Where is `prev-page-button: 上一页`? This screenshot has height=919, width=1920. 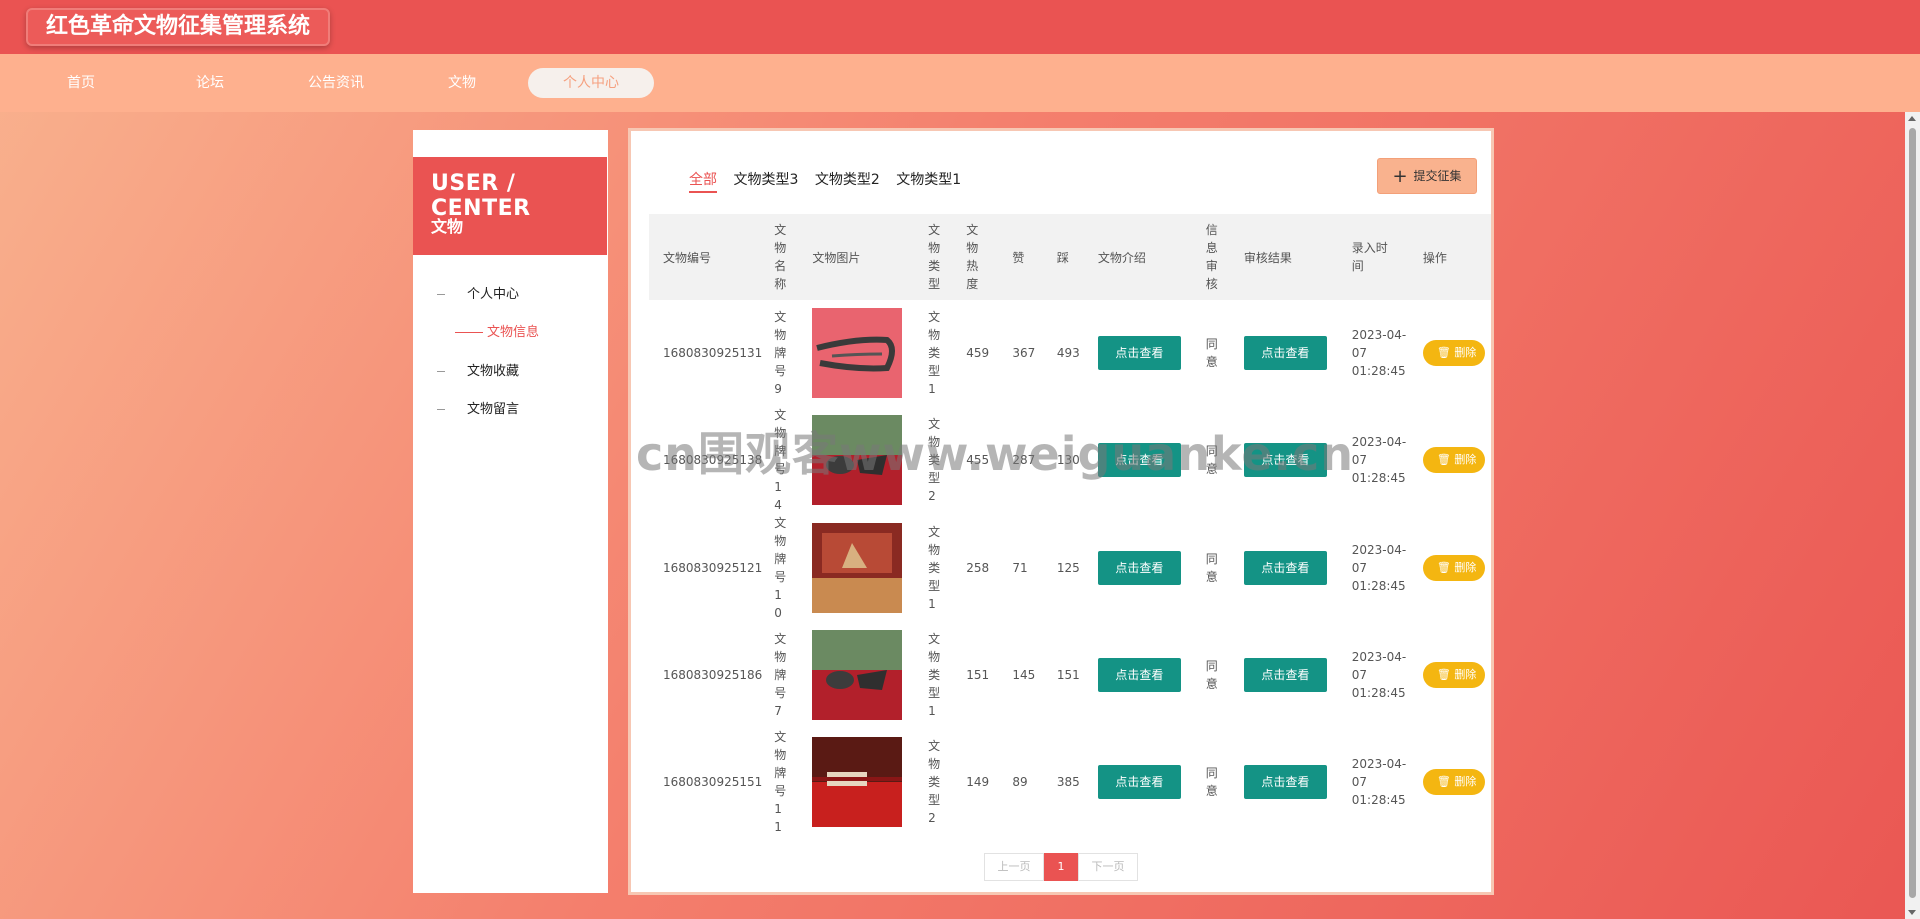
prev-page-button: 上一页 is located at coordinates (1014, 867).